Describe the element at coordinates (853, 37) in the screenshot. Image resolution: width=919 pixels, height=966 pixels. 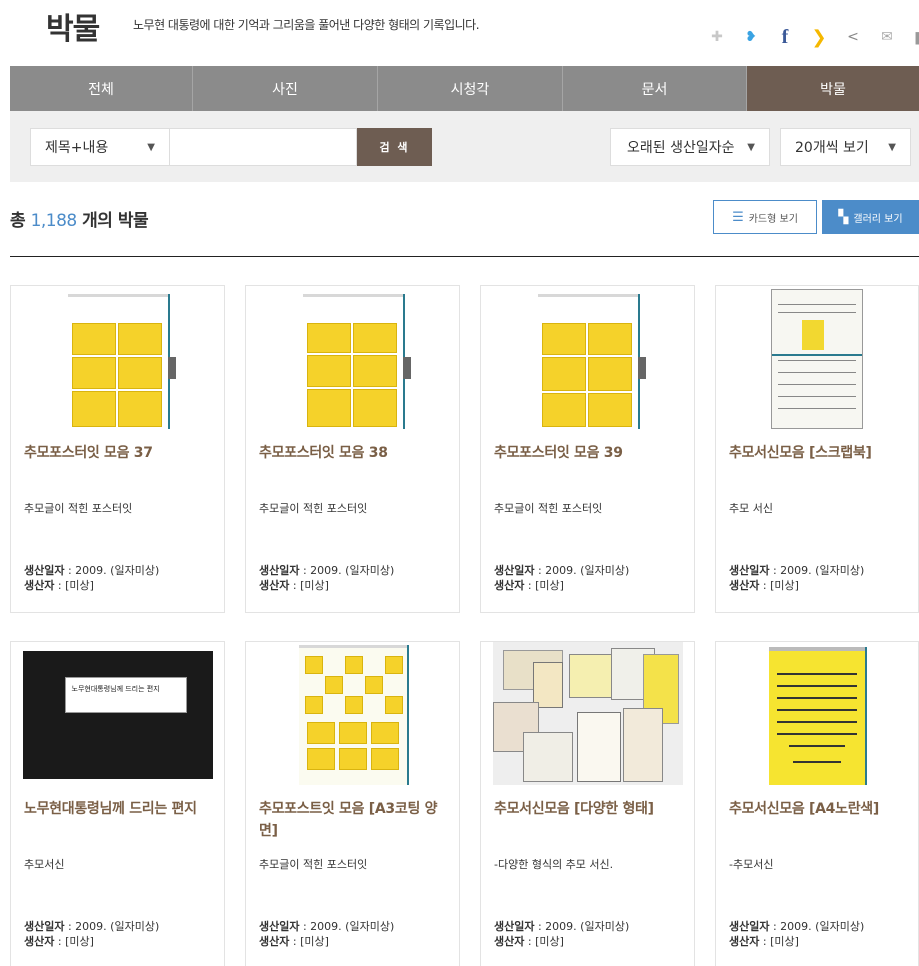
I see `share-icon: <` at that location.